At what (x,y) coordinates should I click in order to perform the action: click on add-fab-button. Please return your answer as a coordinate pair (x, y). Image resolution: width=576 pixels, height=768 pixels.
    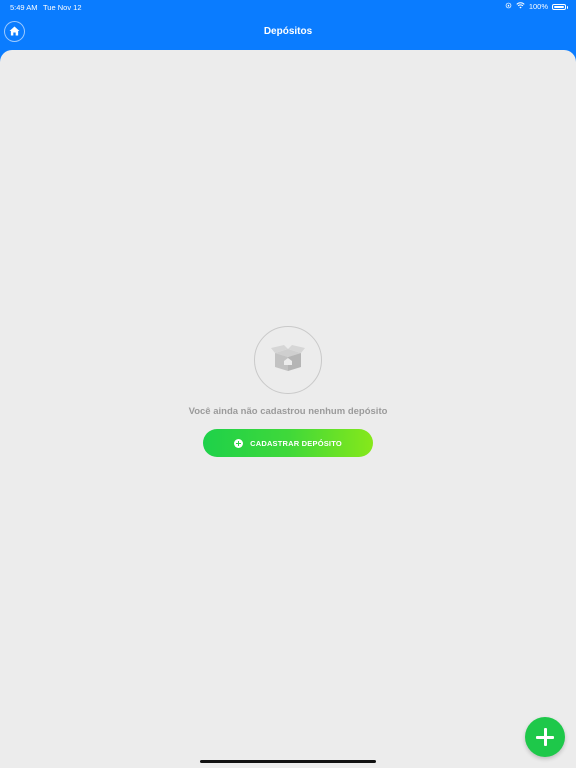
    Looking at the image, I should click on (545, 737).